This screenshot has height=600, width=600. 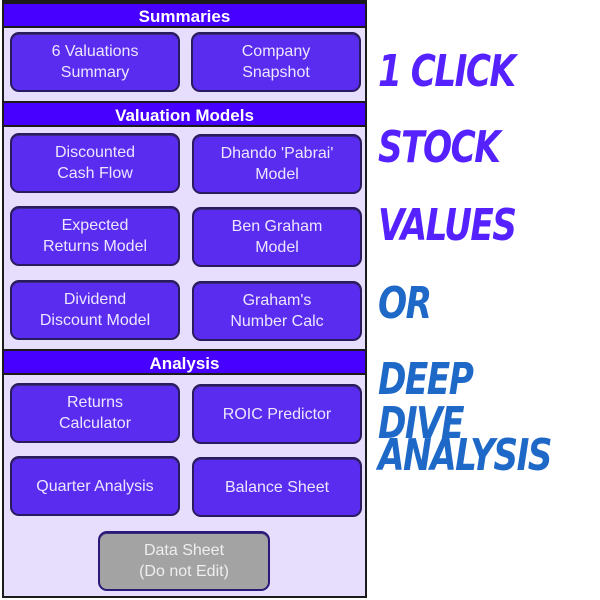 What do you see at coordinates (95, 236) in the screenshot?
I see `expected-returns-model-button: Expected Returns Model` at bounding box center [95, 236].